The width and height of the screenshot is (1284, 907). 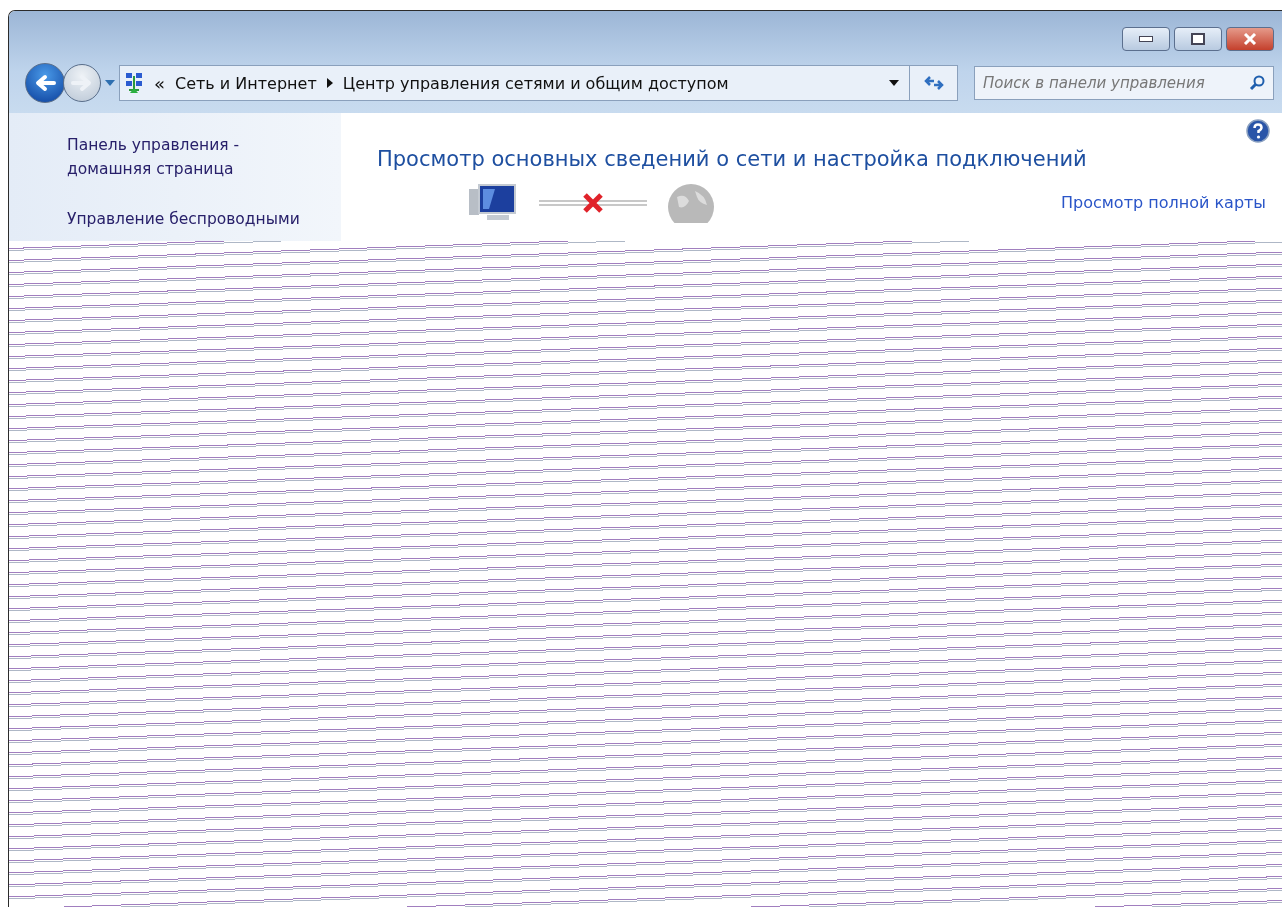 I want to click on forward-button, so click(x=82, y=83).